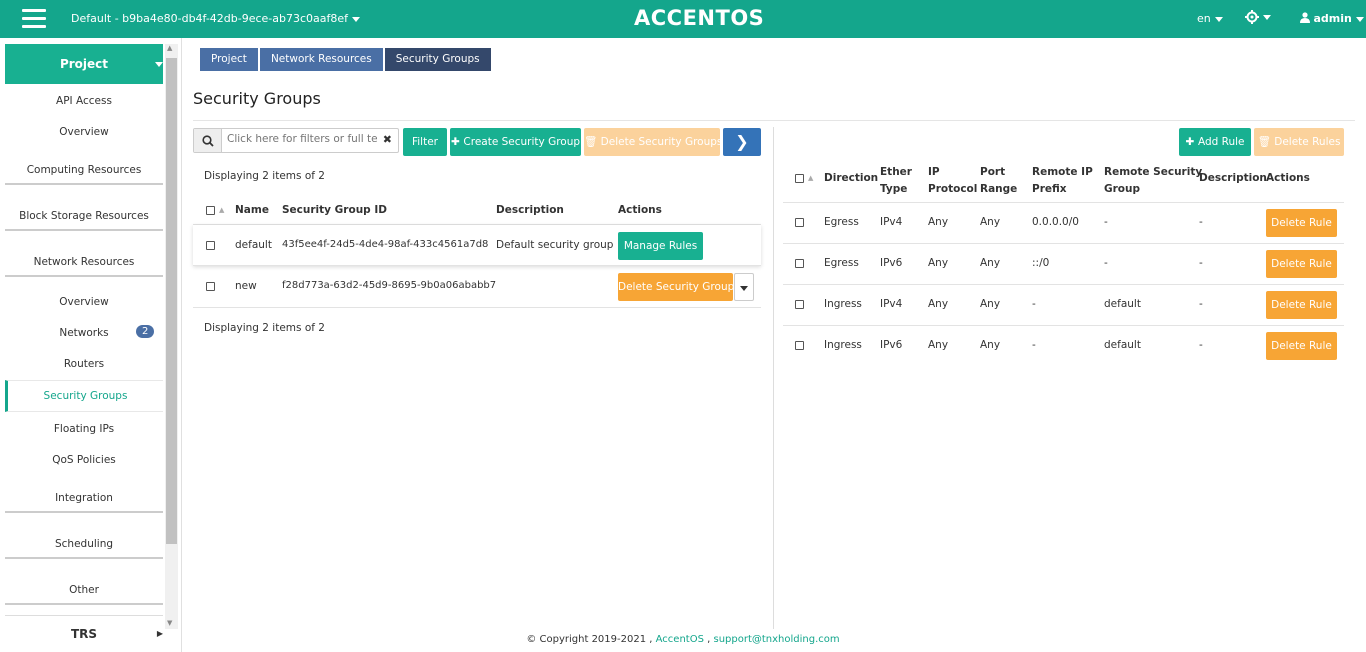 The width and height of the screenshot is (1366, 652). I want to click on select-all-rules-checkbox, so click(799, 178).